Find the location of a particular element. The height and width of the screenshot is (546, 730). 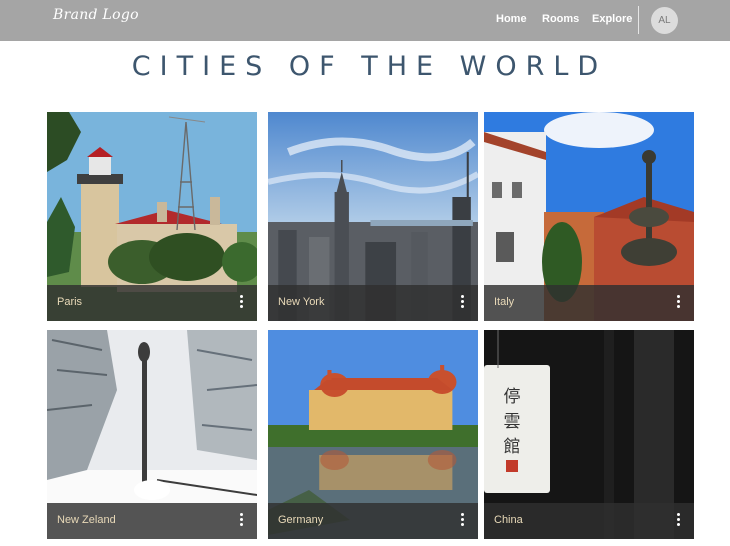

page-title: CITIES OF THE WORLD is located at coordinates (369, 66).